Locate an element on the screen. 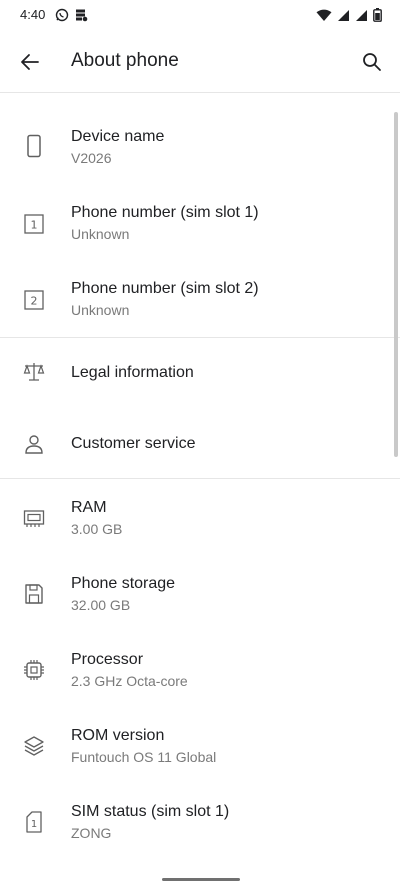 The width and height of the screenshot is (400, 888). header-divider is located at coordinates (200, 92).